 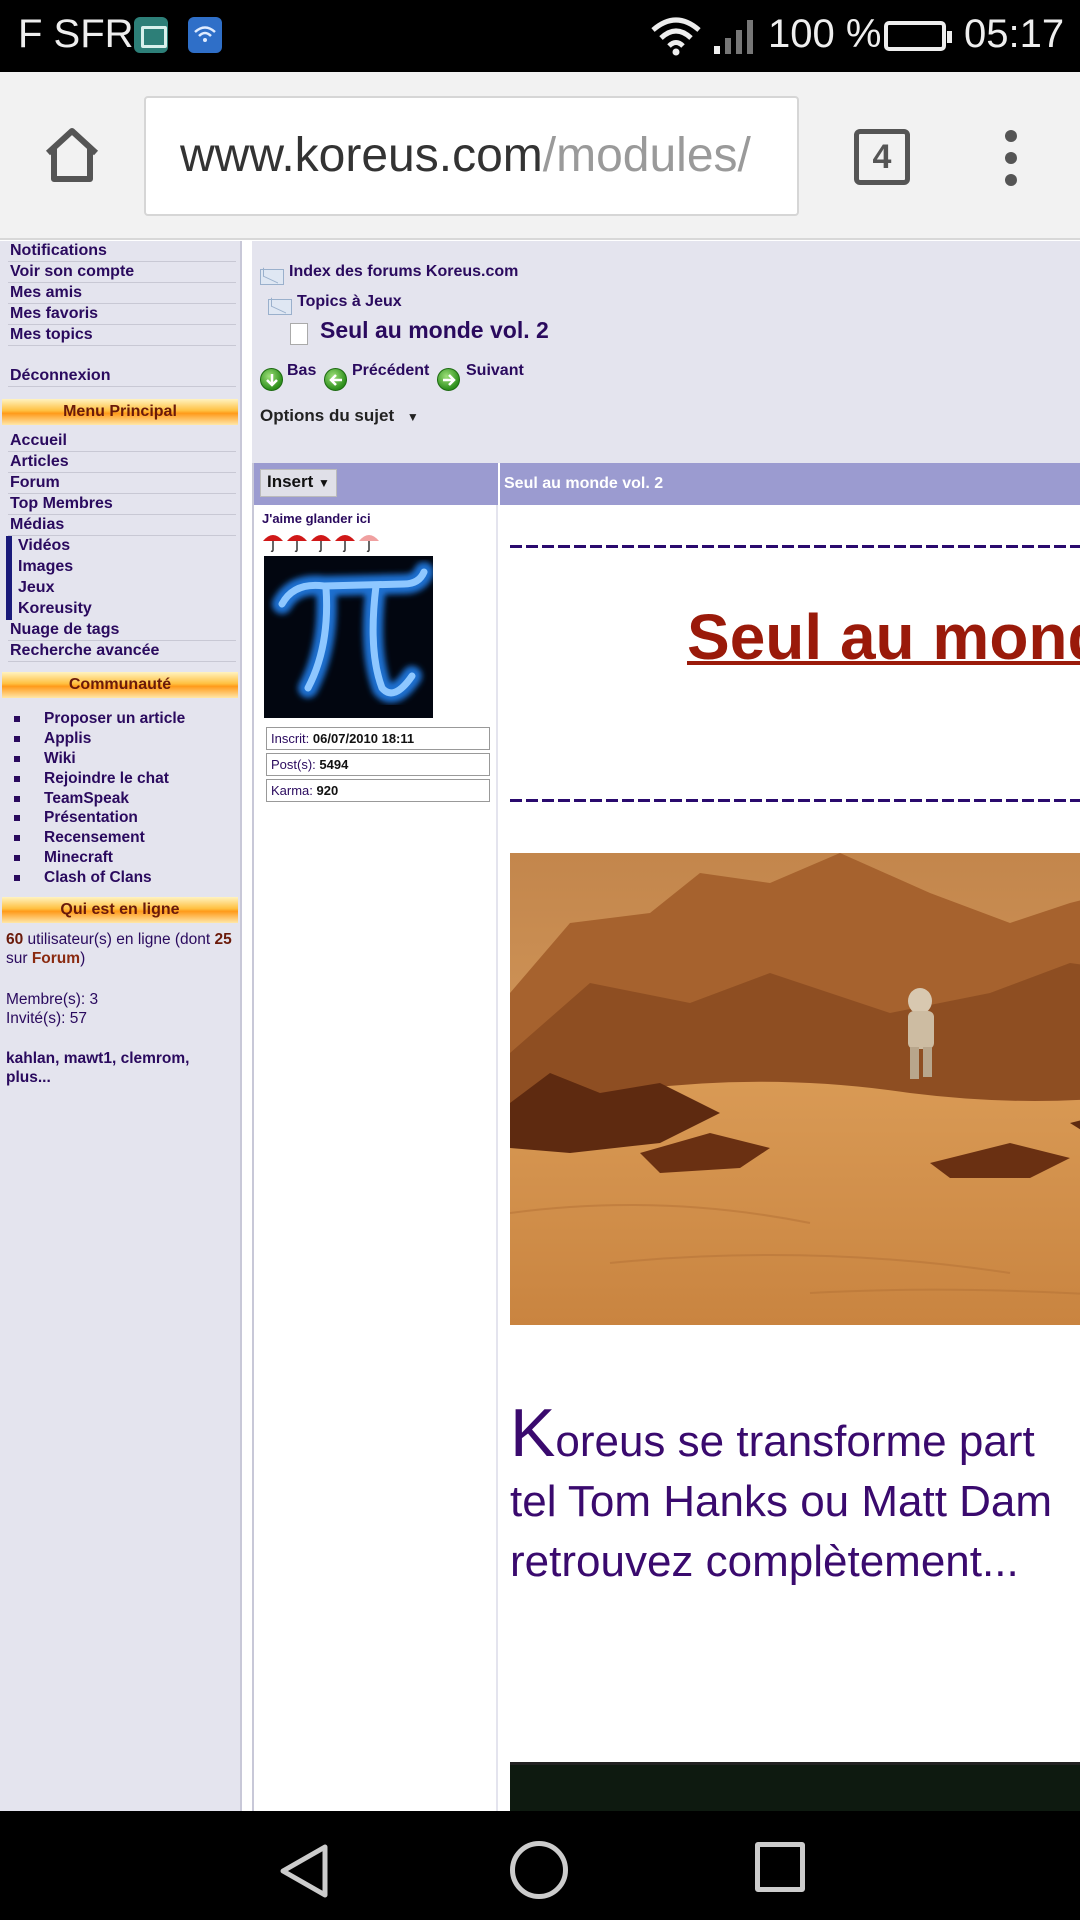 I want to click on rank-umbrella-icons, so click(x=321, y=544).